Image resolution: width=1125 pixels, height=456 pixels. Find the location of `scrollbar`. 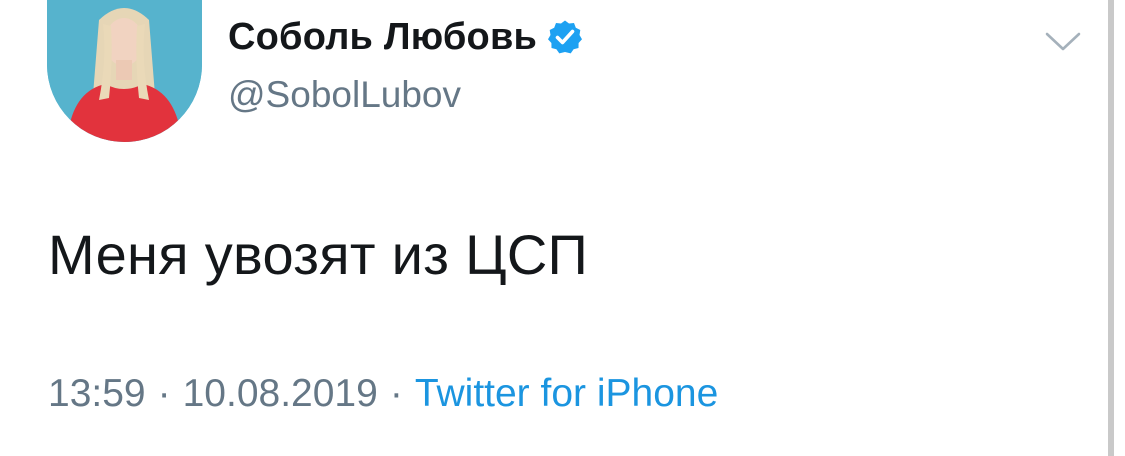

scrollbar is located at coordinates (1116, 228).